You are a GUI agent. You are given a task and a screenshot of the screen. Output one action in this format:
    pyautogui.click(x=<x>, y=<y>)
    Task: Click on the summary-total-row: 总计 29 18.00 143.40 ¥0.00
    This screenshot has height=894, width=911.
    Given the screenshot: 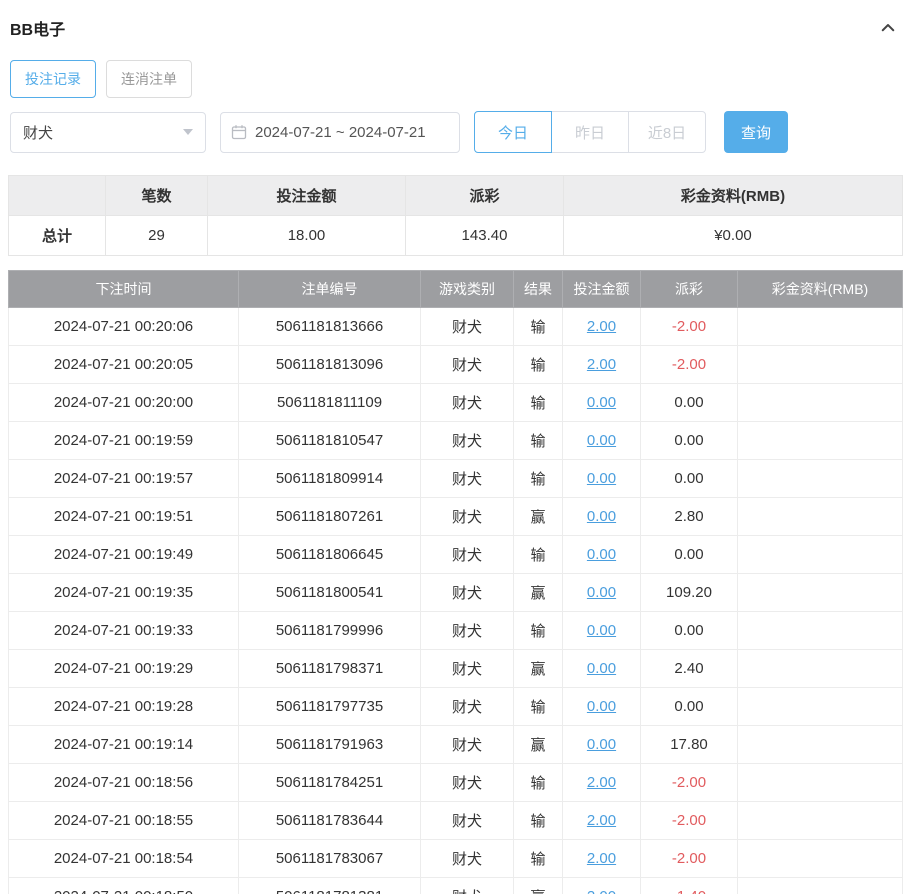 What is the action you would take?
    pyautogui.click(x=455, y=235)
    